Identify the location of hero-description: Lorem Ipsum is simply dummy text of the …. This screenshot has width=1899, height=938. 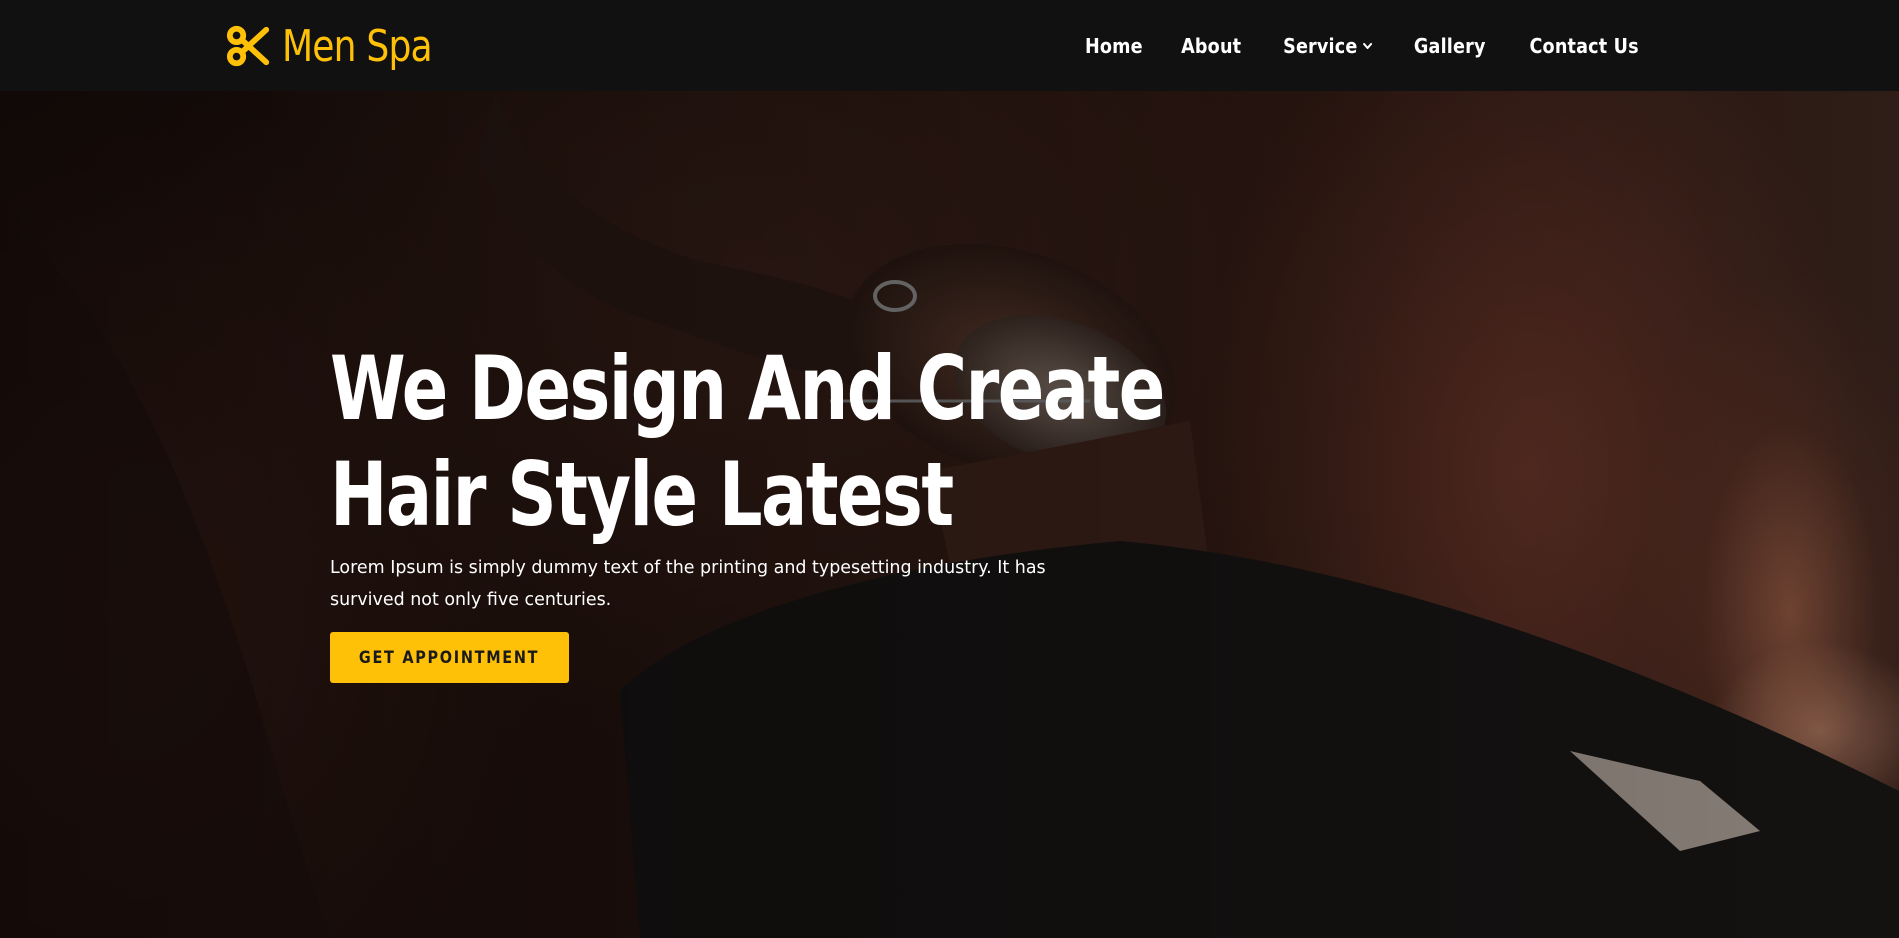
(688, 583).